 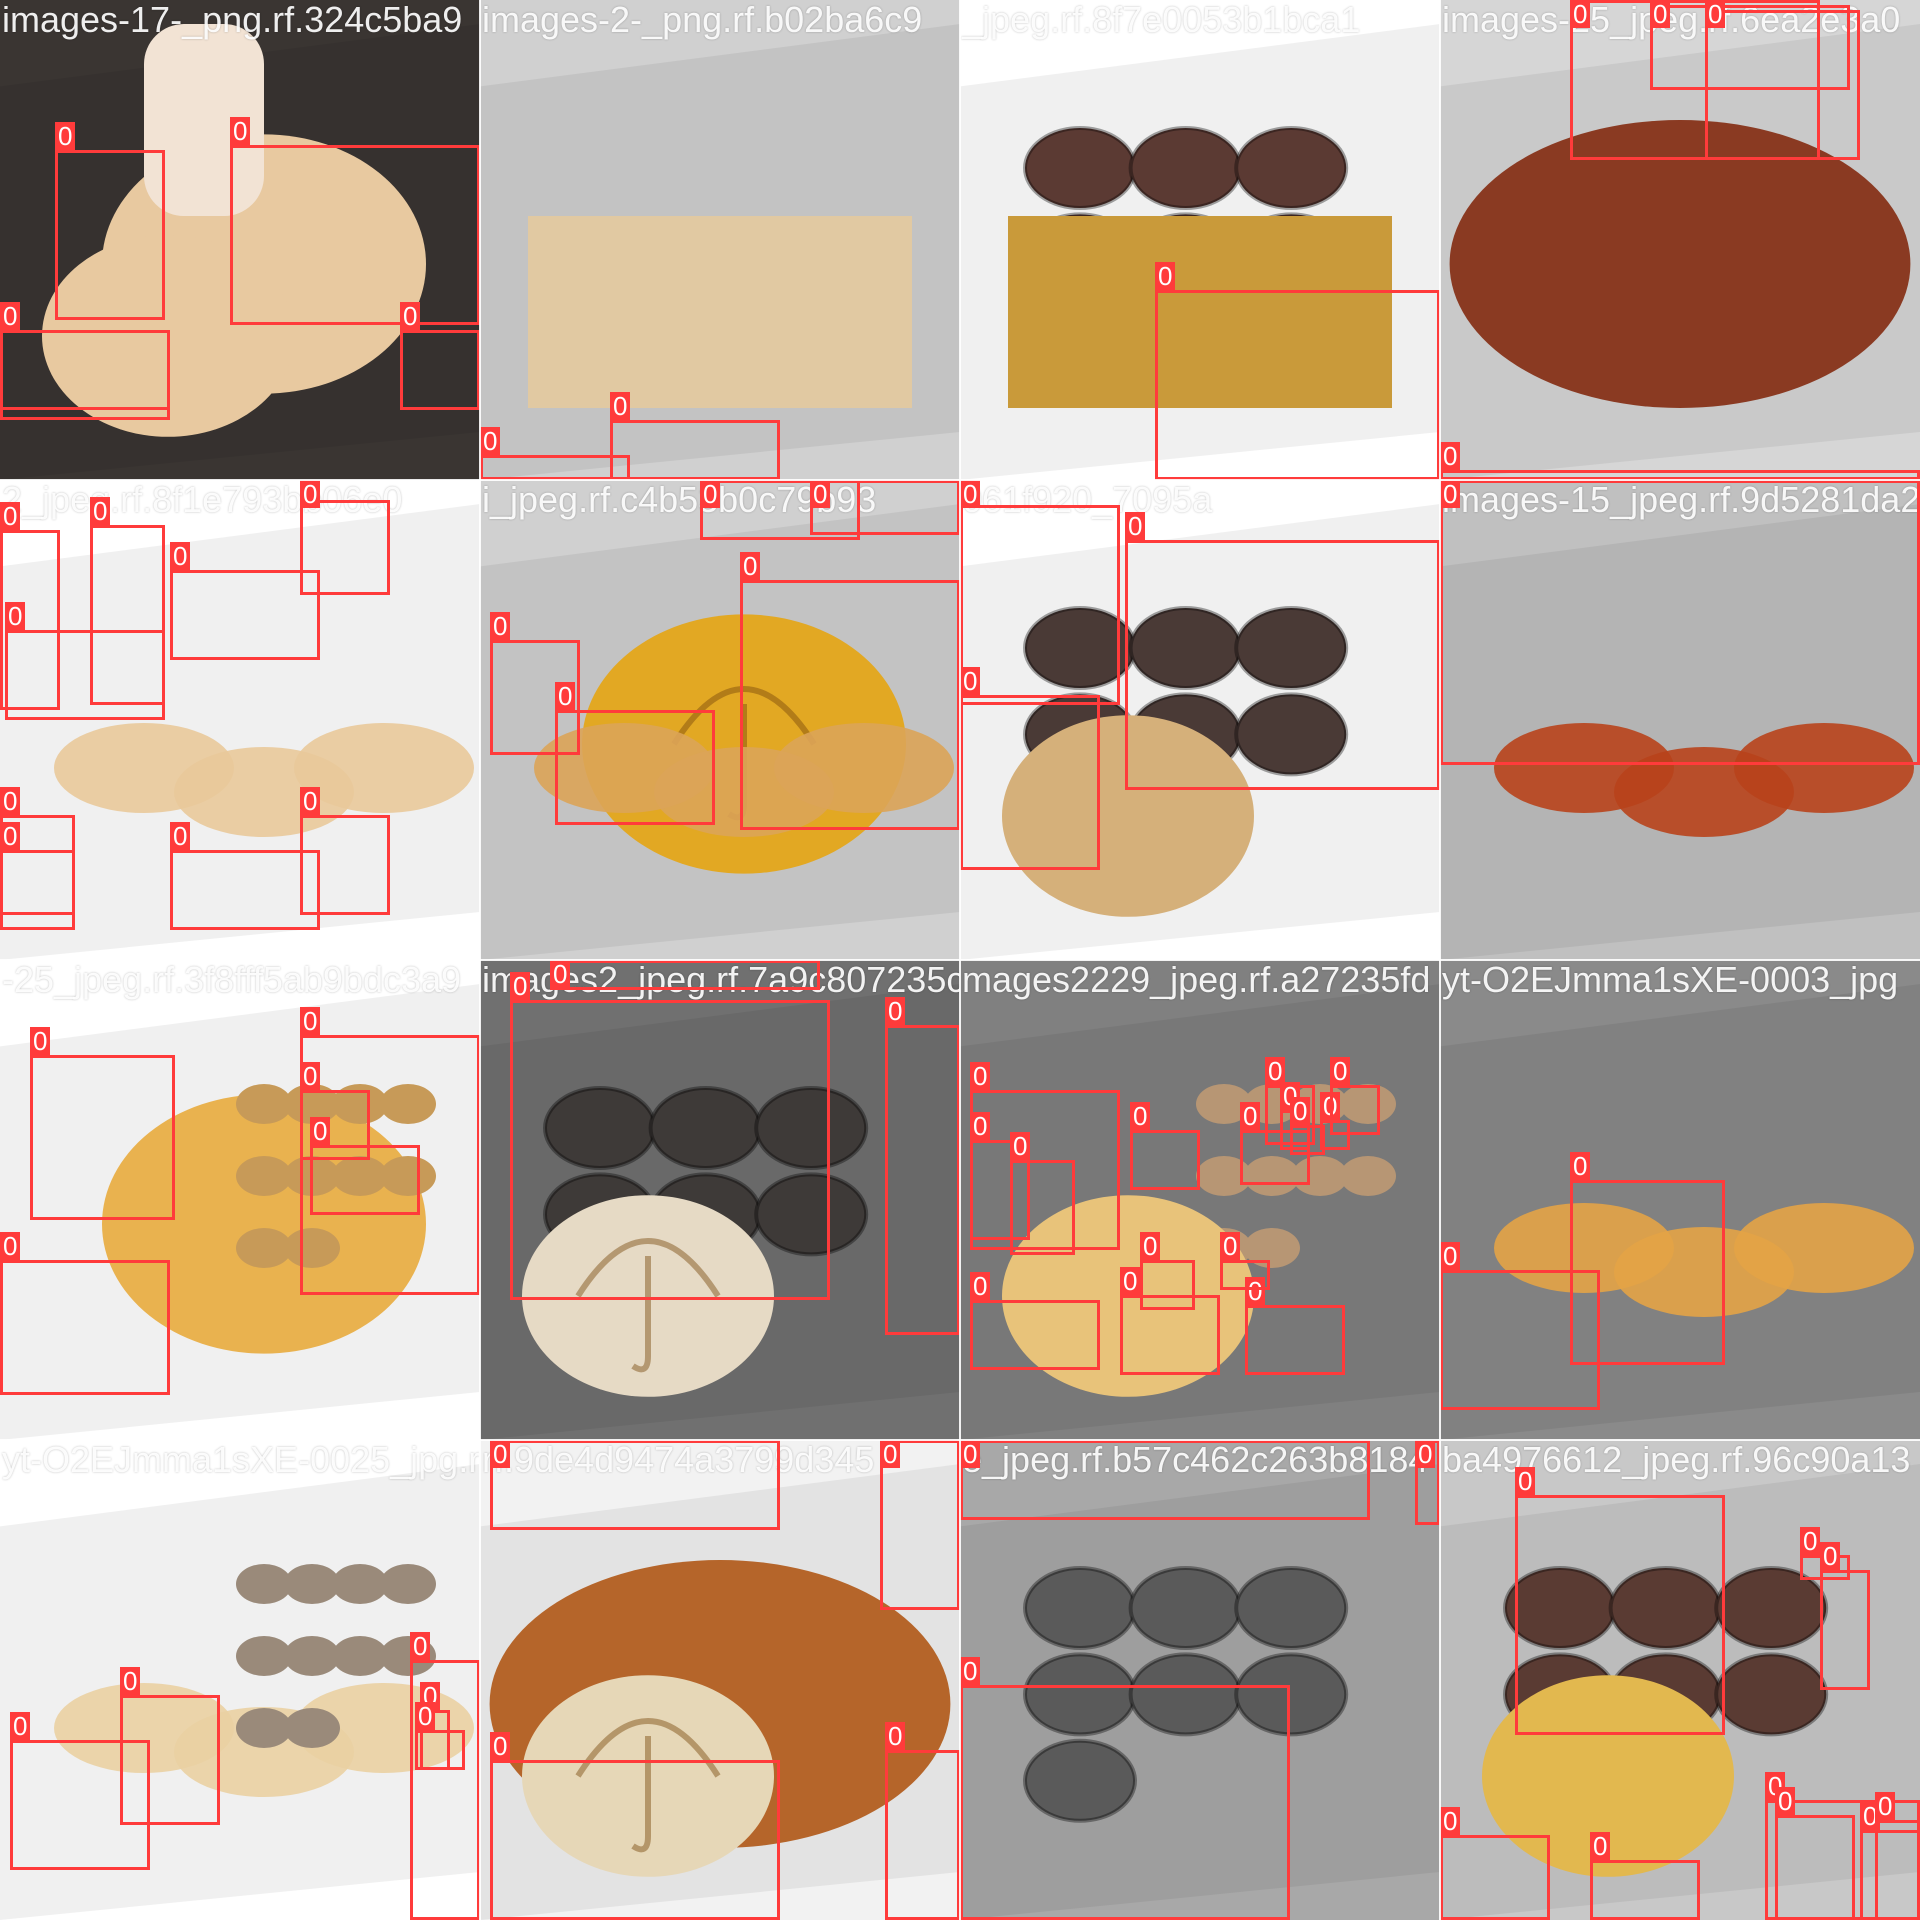 What do you see at coordinates (1680, 720) in the screenshot?
I see `mosaic-tile: images-15_jpeg.rf.9d5281da2 0` at bounding box center [1680, 720].